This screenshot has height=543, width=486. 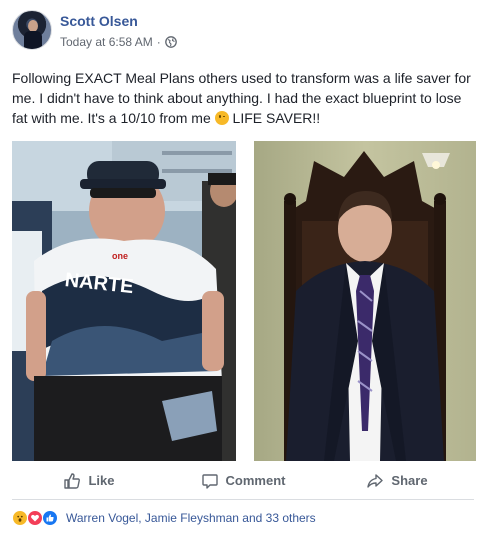 What do you see at coordinates (20, 518) in the screenshot?
I see `wow-reaction-icon` at bounding box center [20, 518].